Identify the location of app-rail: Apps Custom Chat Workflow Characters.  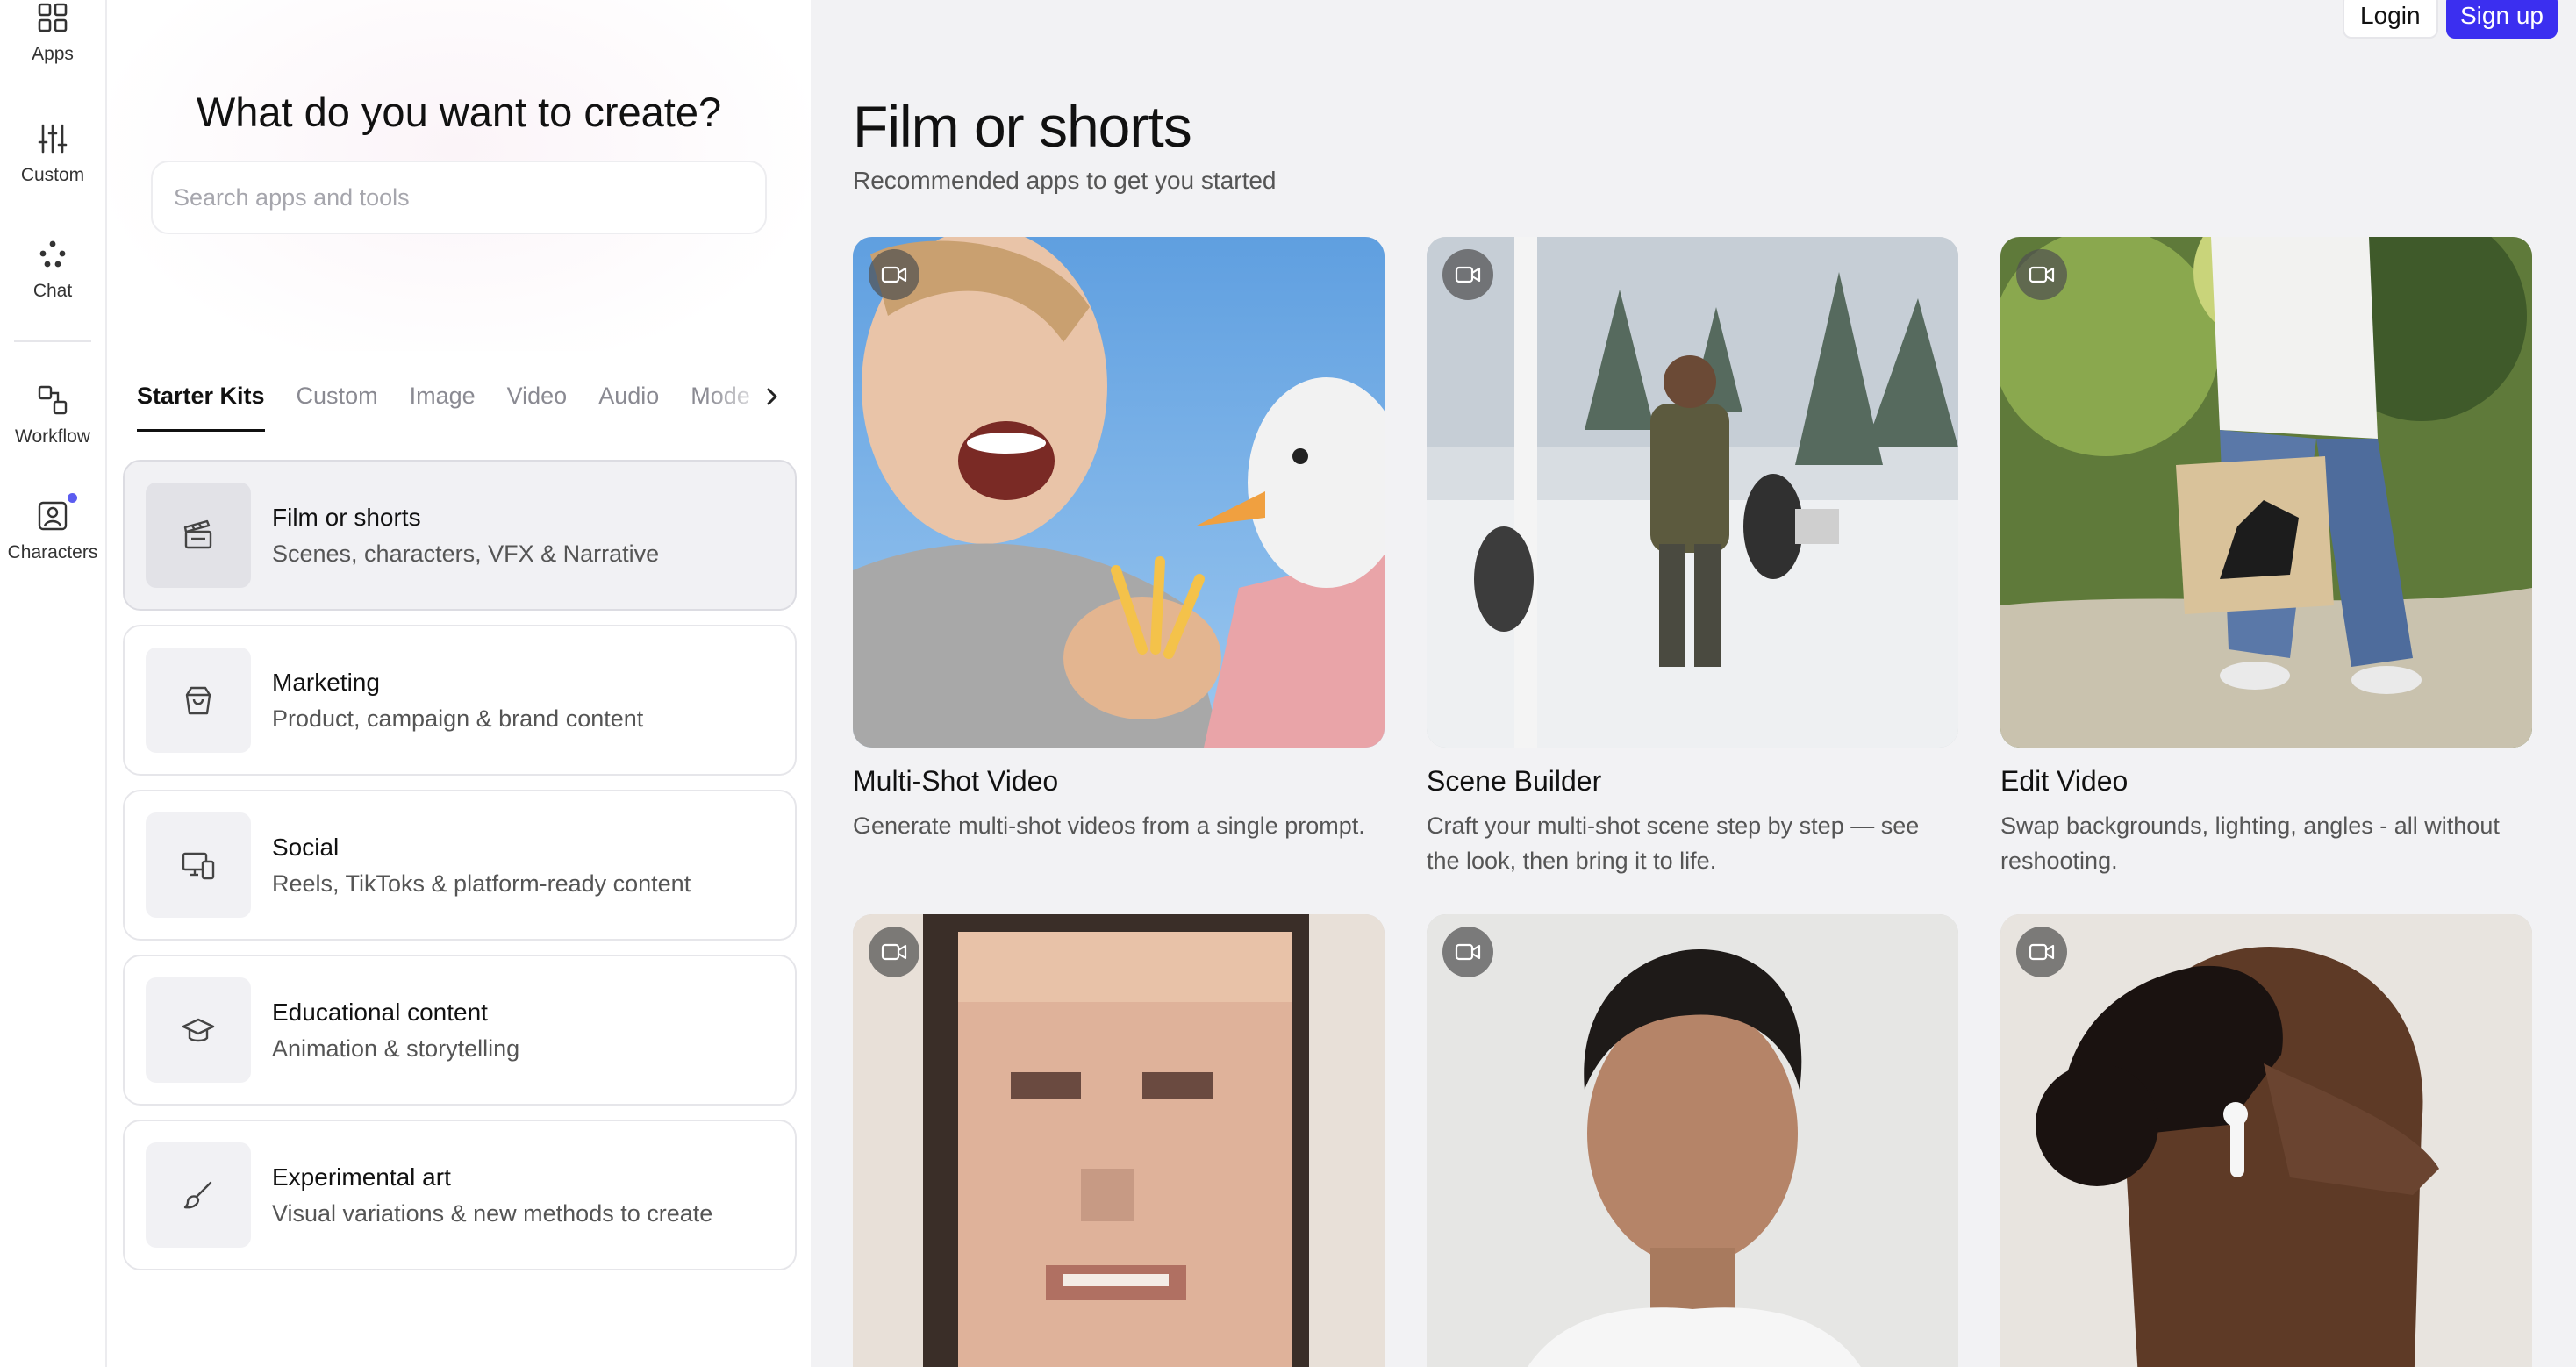
(53, 683).